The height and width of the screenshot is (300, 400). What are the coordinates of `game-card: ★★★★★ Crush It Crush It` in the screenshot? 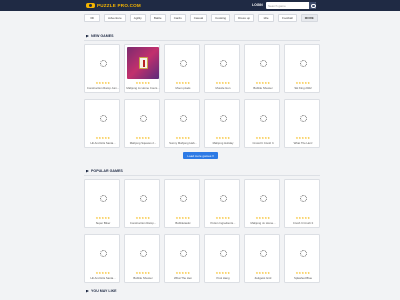 It's located at (302, 203).